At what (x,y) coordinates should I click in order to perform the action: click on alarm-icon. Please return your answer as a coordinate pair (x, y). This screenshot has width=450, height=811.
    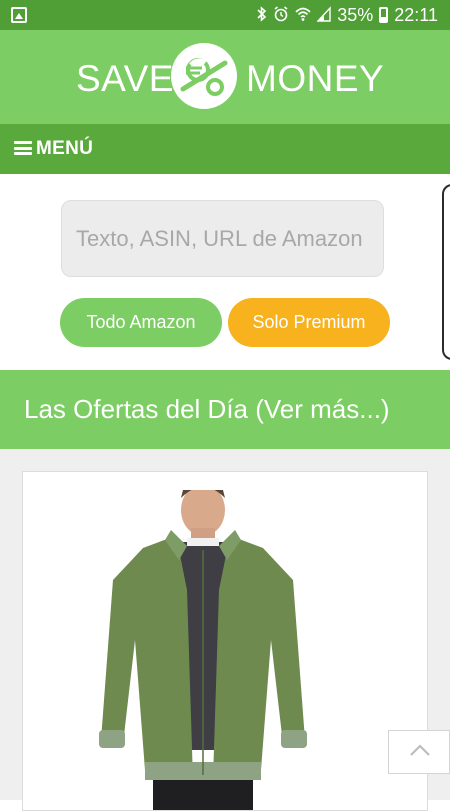
    Looking at the image, I should click on (281, 15).